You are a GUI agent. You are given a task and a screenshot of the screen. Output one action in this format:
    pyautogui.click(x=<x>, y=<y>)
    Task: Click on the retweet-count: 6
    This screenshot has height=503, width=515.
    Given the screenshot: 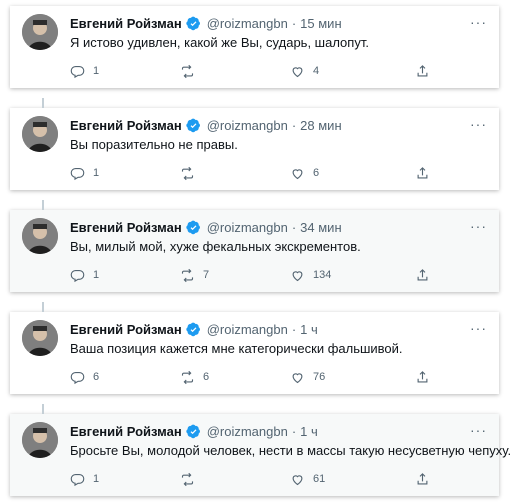 What is the action you would take?
    pyautogui.click(x=206, y=377)
    